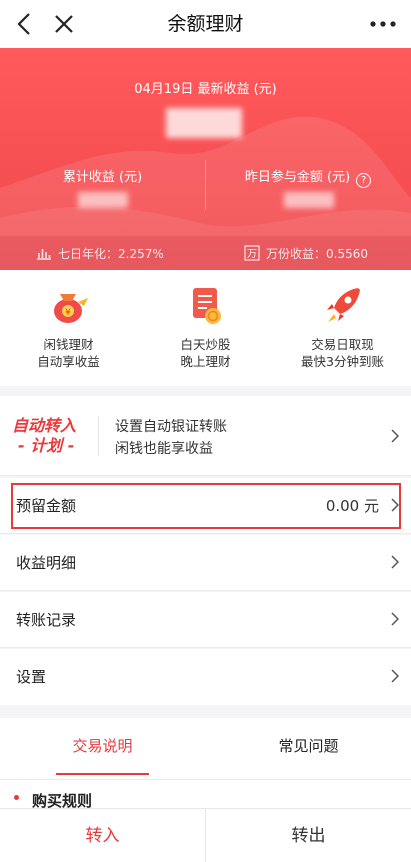 The height and width of the screenshot is (862, 411). I want to click on feature-line1: 白天炒股, so click(205, 344).